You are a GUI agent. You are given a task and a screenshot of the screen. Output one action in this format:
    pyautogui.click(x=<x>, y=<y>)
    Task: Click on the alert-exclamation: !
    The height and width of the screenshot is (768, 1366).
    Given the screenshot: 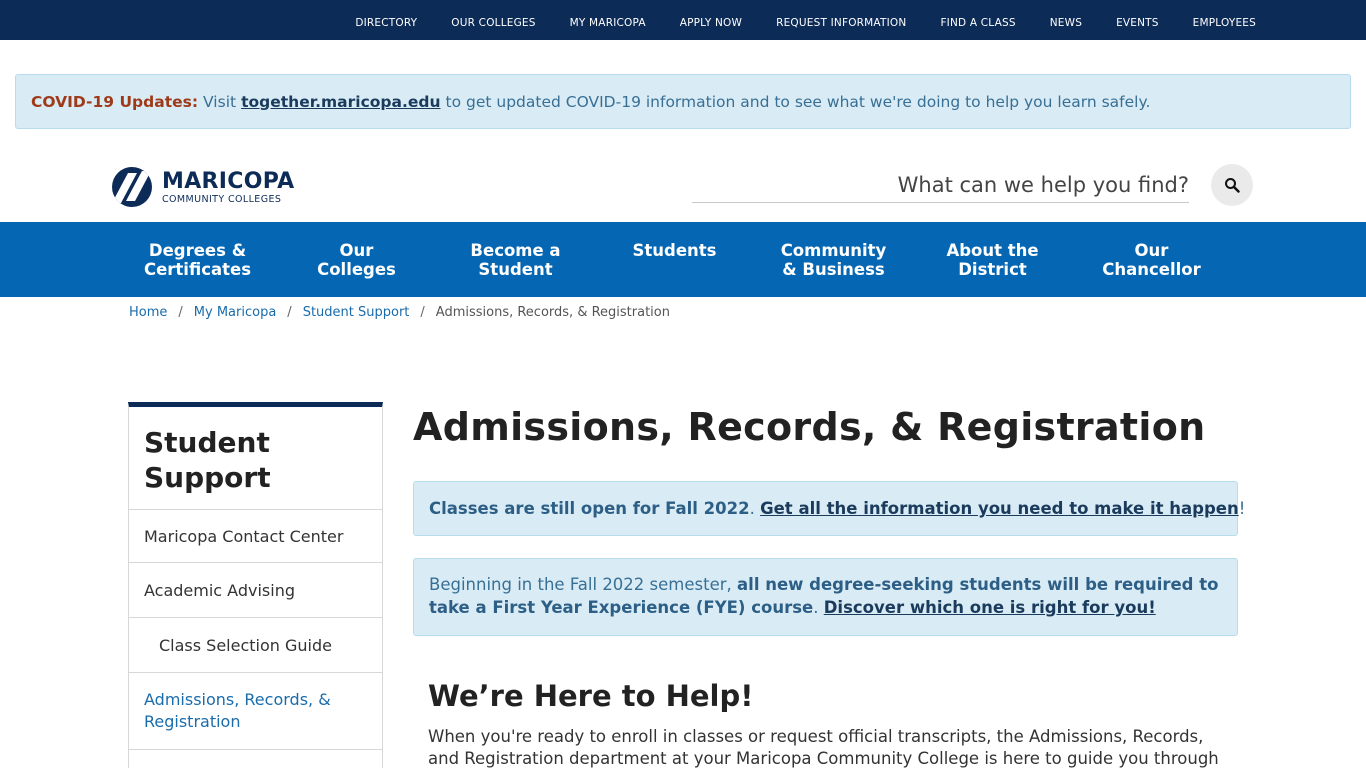 What is the action you would take?
    pyautogui.click(x=1242, y=508)
    